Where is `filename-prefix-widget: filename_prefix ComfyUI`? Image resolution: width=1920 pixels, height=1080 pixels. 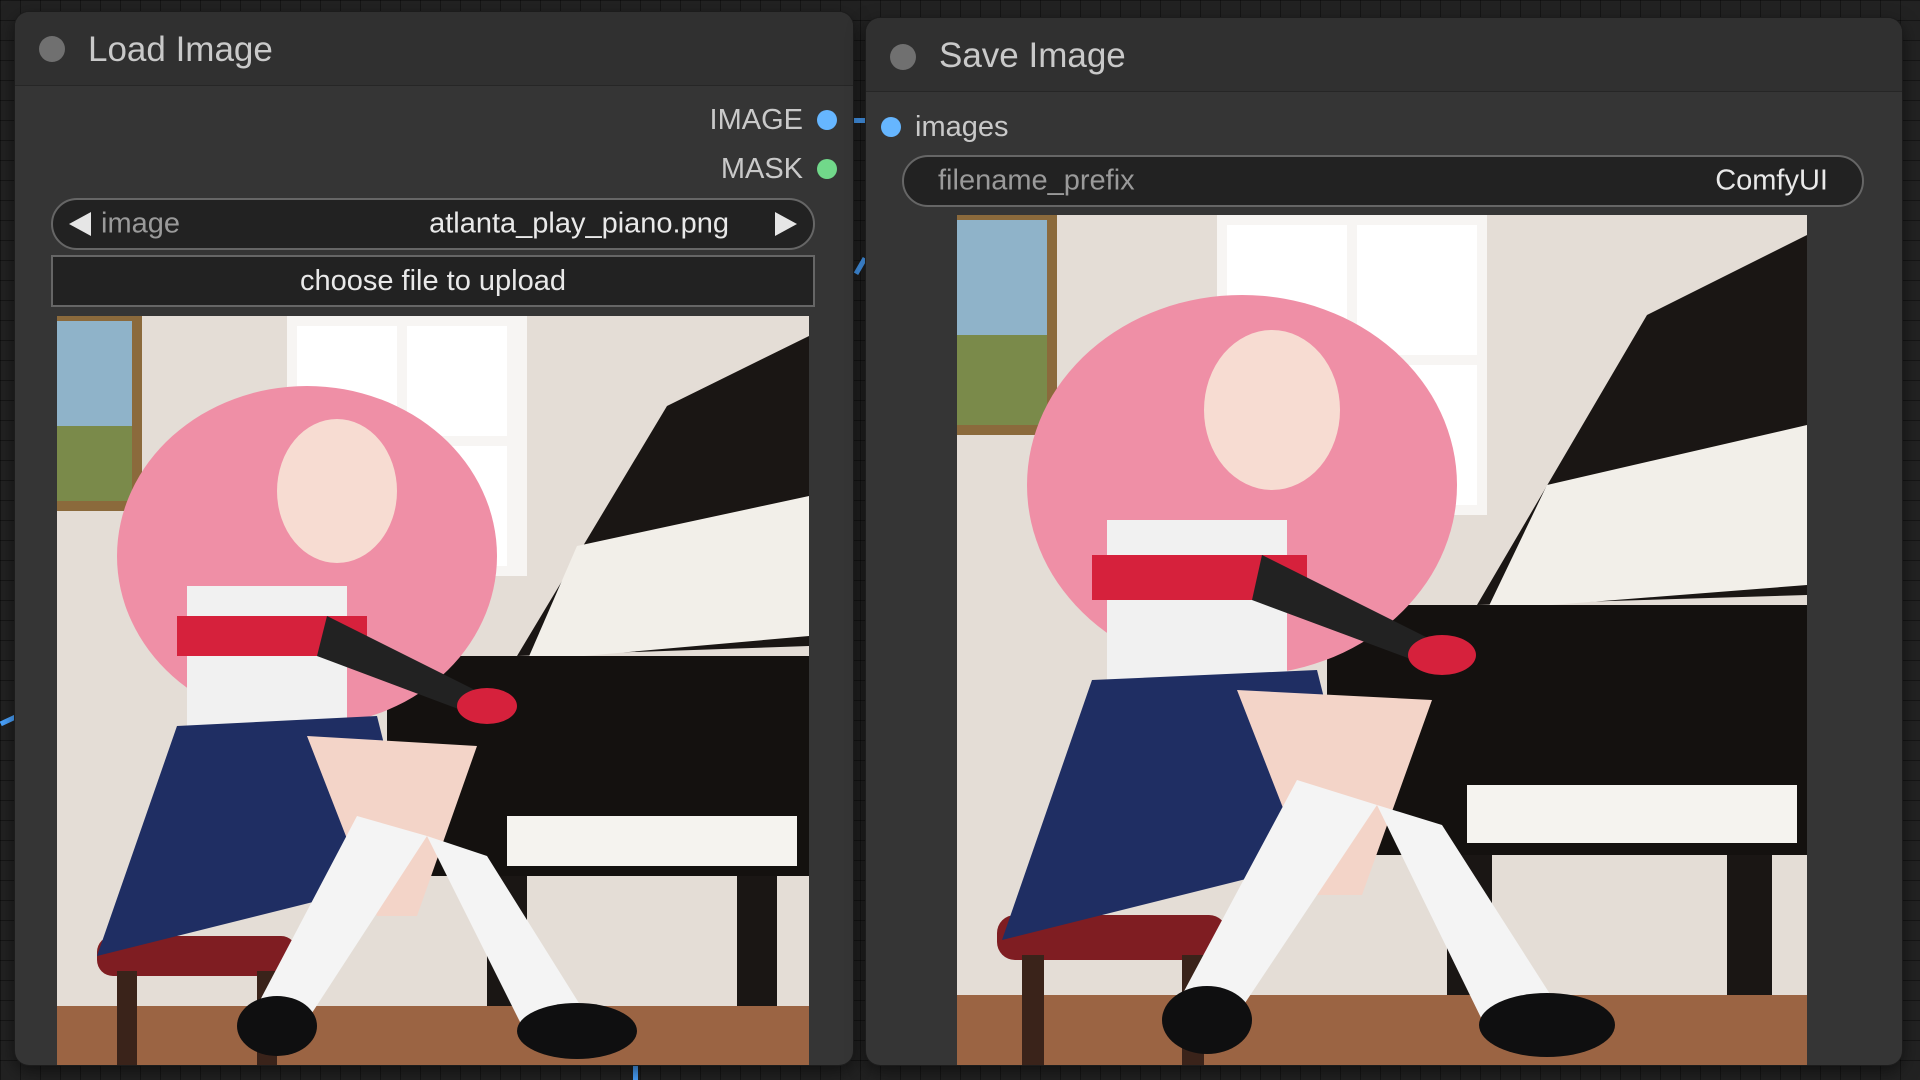 filename-prefix-widget: filename_prefix ComfyUI is located at coordinates (1383, 181).